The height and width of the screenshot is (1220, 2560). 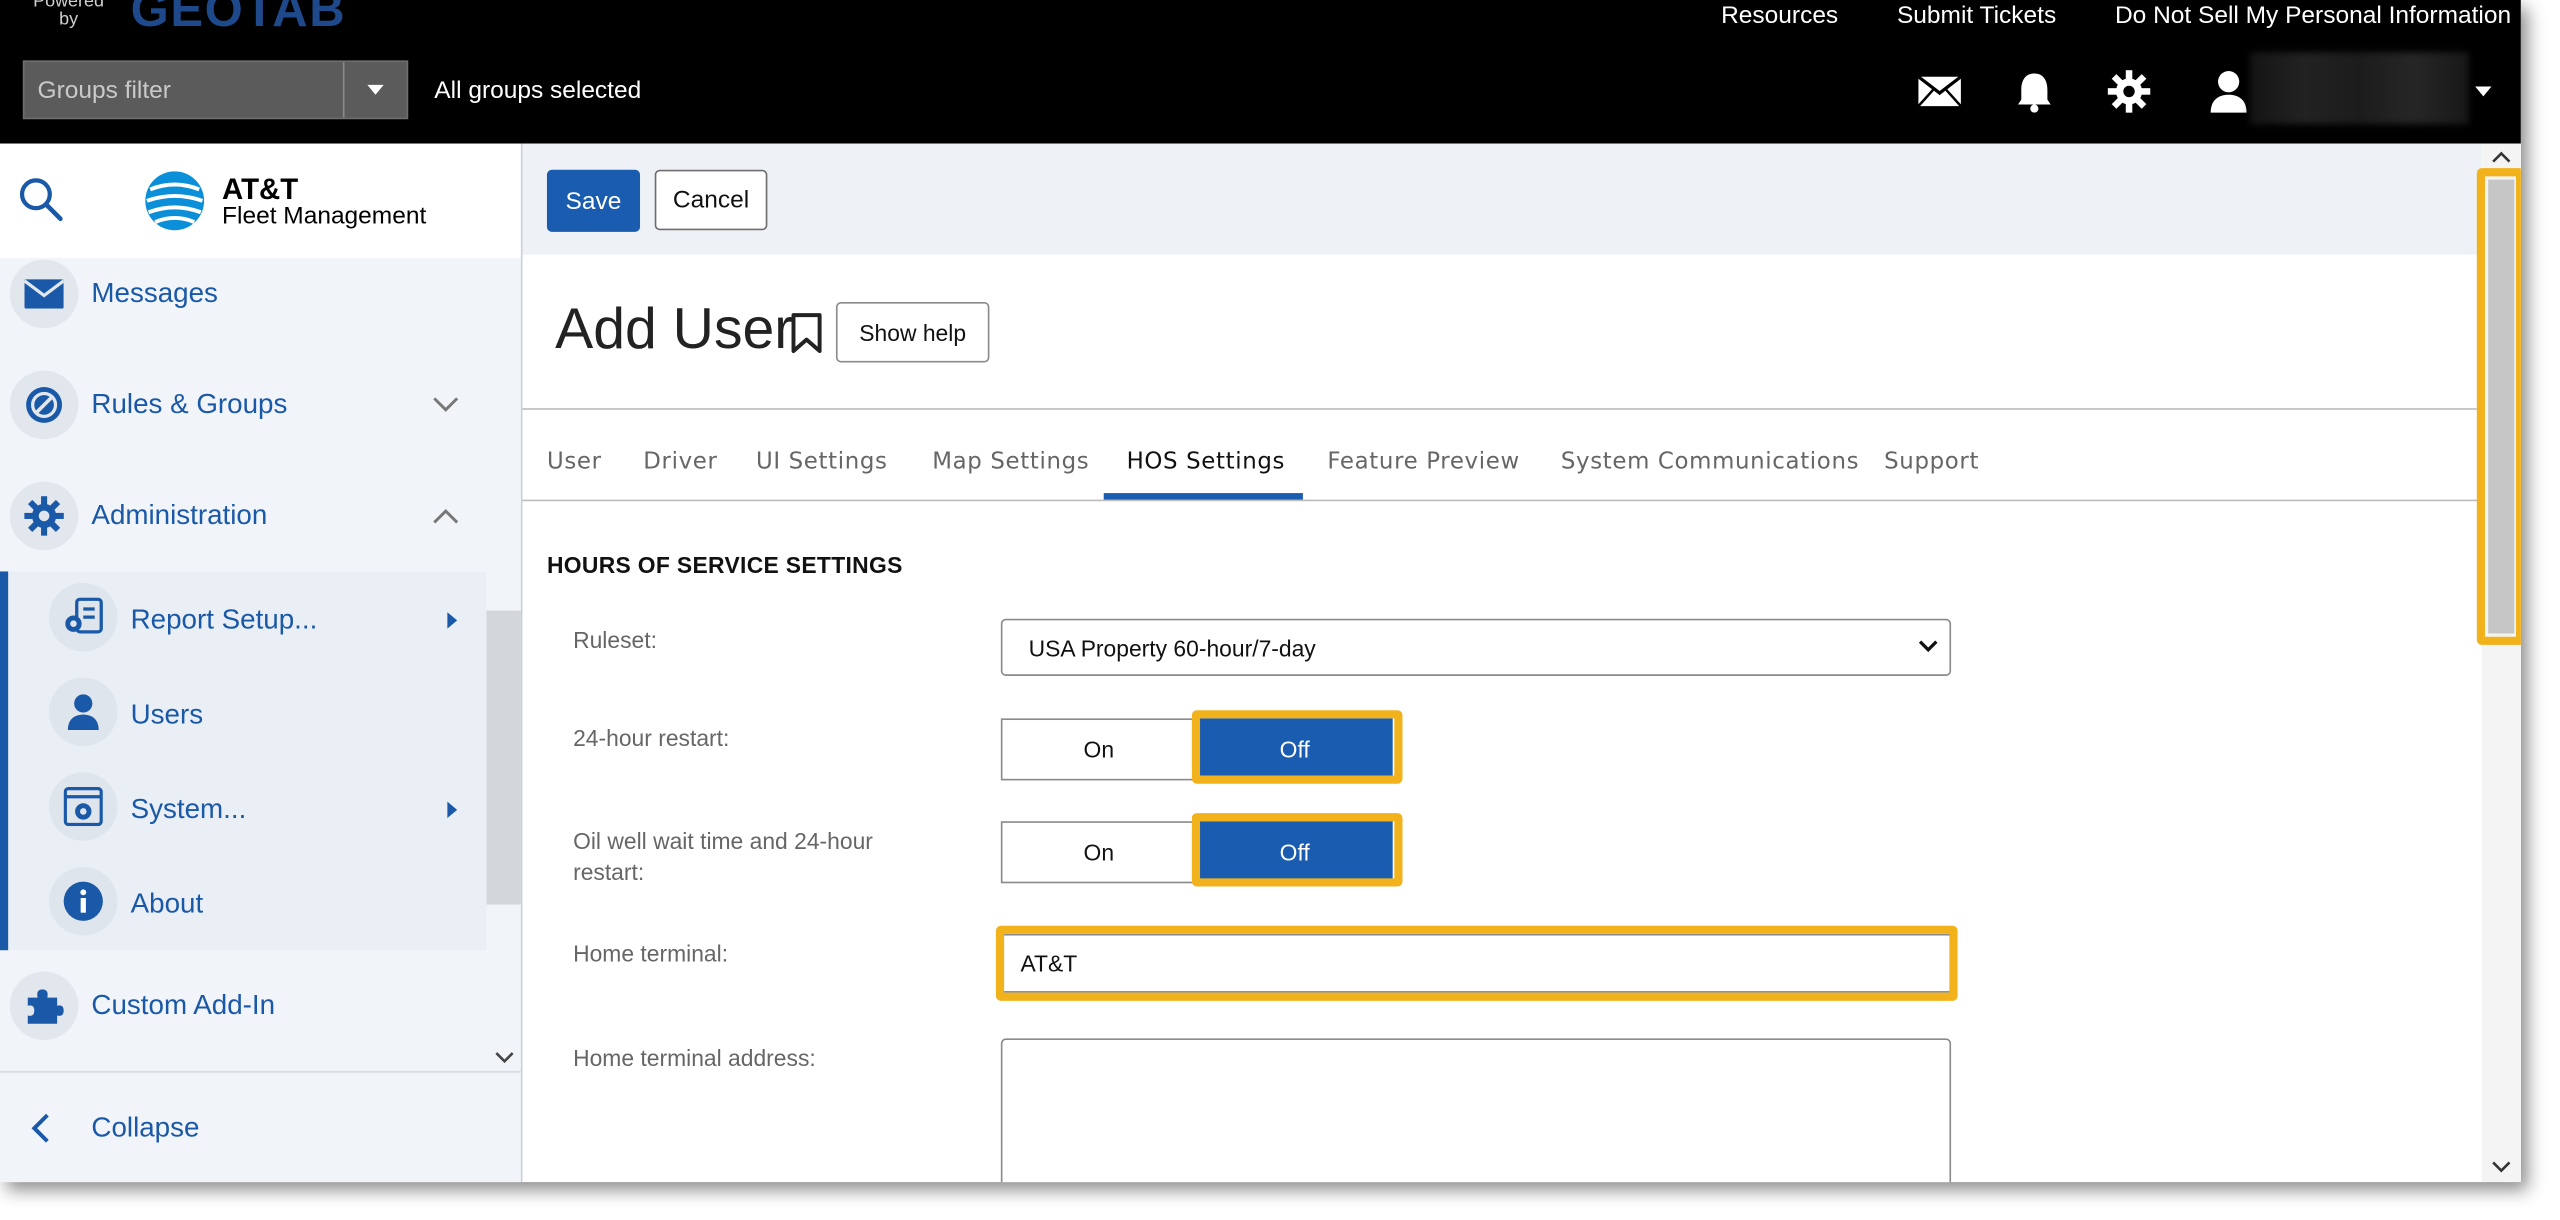 I want to click on ruleset-label: Ruleset:, so click(x=615, y=640).